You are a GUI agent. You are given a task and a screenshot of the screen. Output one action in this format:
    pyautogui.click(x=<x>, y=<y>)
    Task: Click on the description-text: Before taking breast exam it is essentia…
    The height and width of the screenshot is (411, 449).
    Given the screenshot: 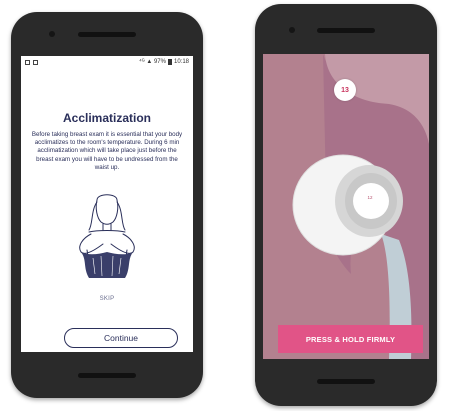 What is the action you would take?
    pyautogui.click(x=107, y=151)
    